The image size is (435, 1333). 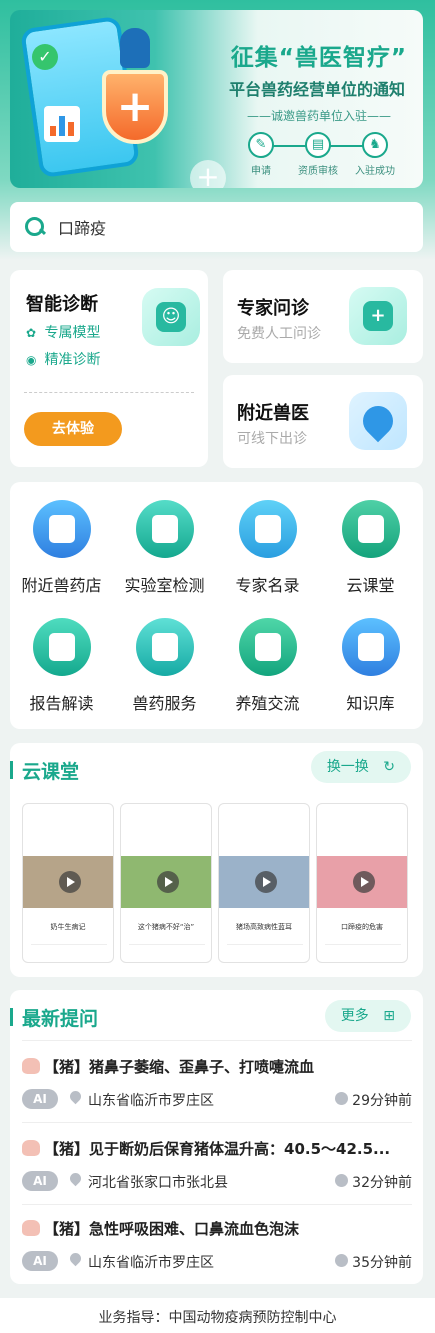 What do you see at coordinates (68, 927) in the screenshot?
I see `video-caption: 奶牛生病记` at bounding box center [68, 927].